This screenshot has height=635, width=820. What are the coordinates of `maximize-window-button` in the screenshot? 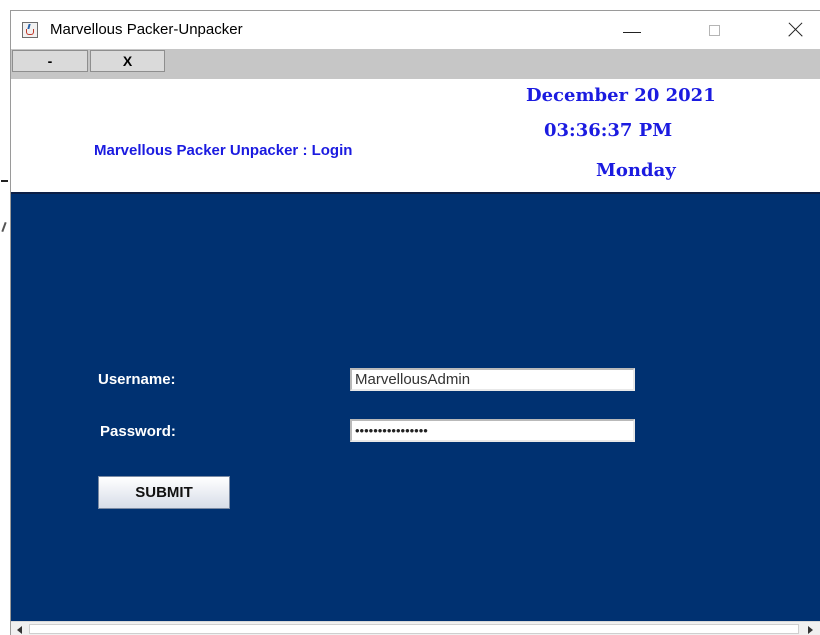 It's located at (715, 30).